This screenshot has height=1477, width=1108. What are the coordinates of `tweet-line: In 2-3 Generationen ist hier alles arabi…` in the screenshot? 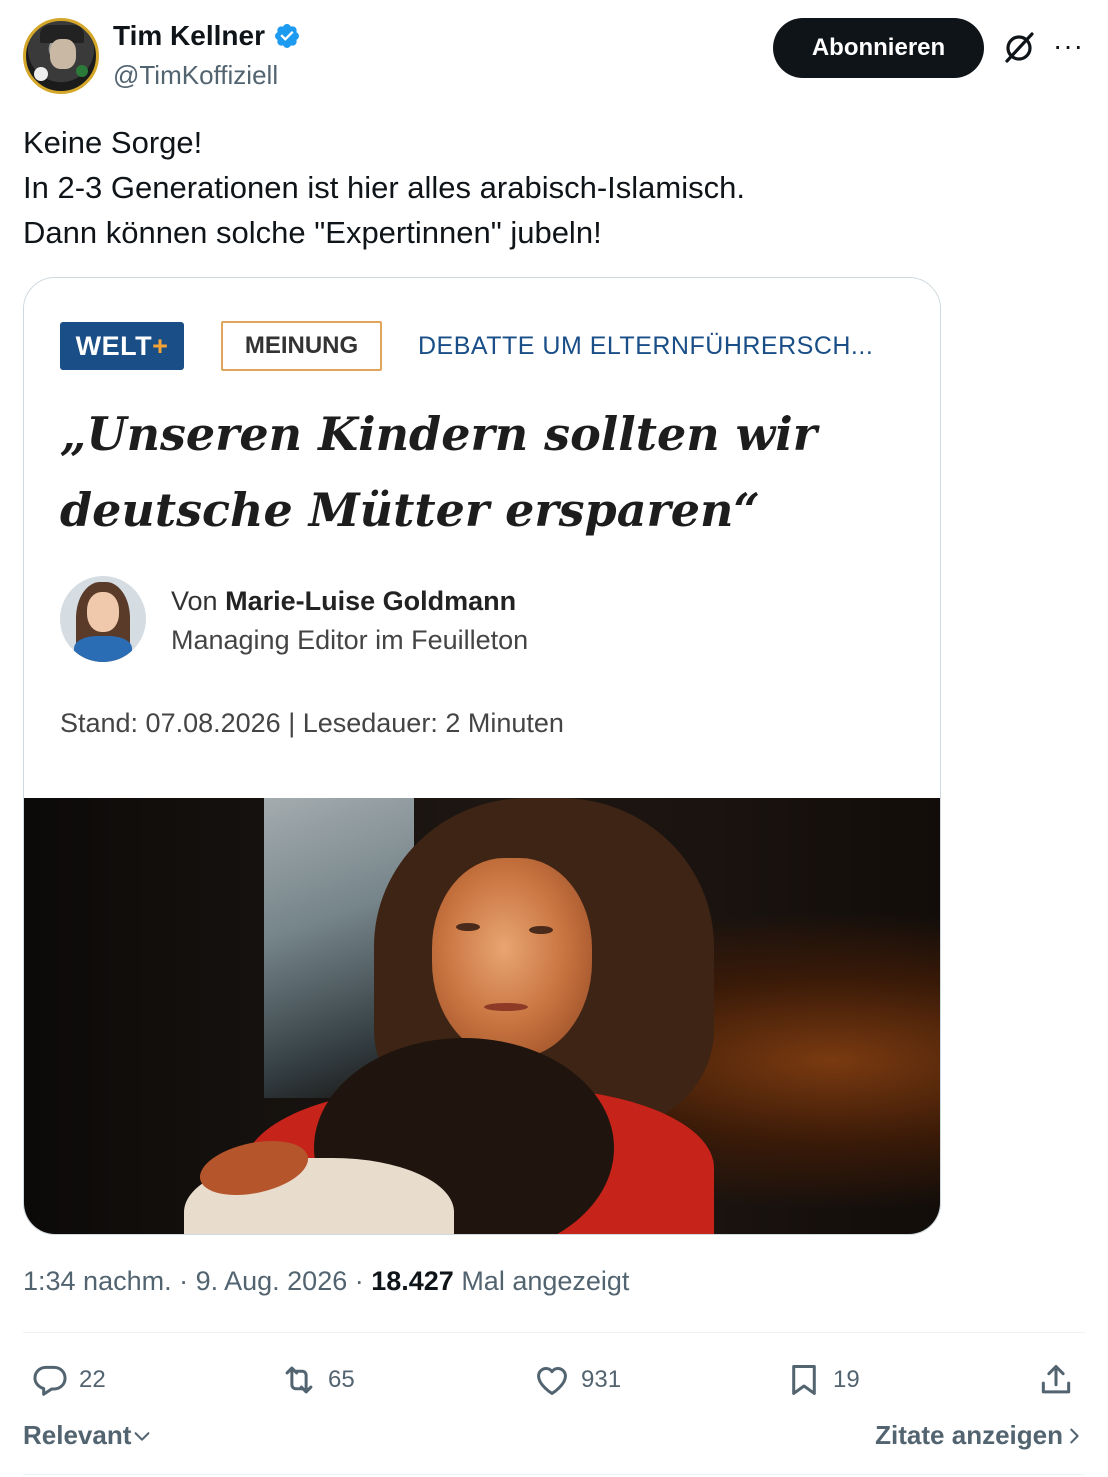 It's located at (384, 187).